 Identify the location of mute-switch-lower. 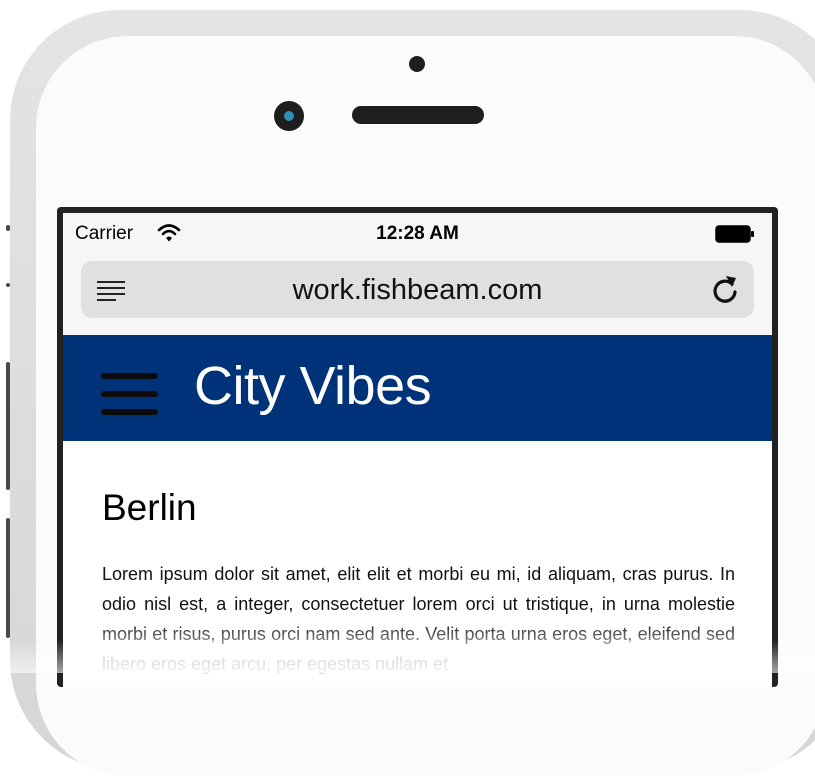
(8, 285).